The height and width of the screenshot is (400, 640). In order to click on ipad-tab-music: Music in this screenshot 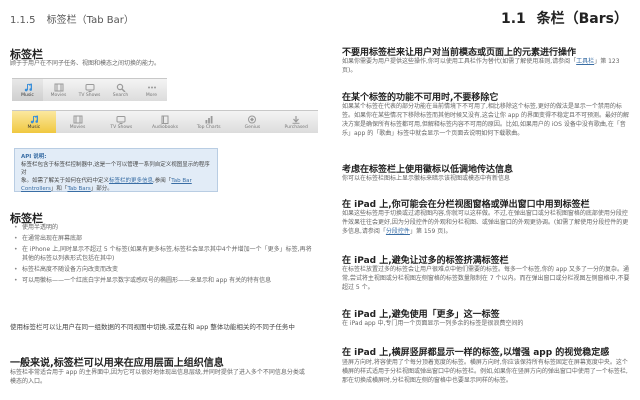, I will do `click(34, 122)`.